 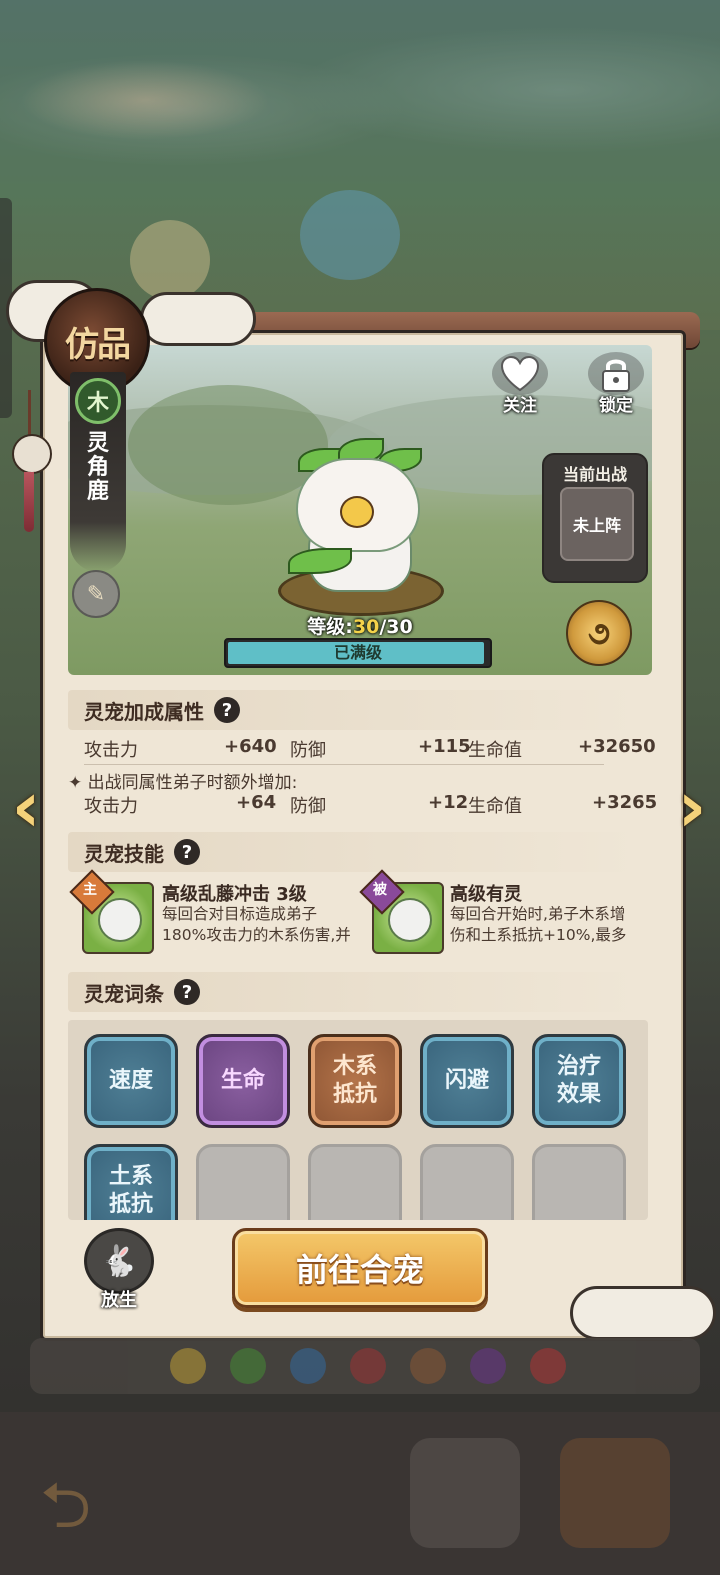 I want to click on deploy-title: 当前出战, so click(x=594, y=474).